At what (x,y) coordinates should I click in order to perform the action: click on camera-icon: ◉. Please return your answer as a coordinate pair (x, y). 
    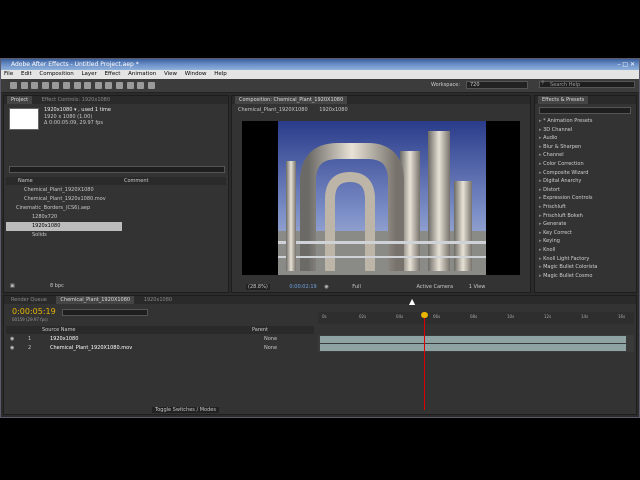
    Looking at the image, I should click on (326, 287).